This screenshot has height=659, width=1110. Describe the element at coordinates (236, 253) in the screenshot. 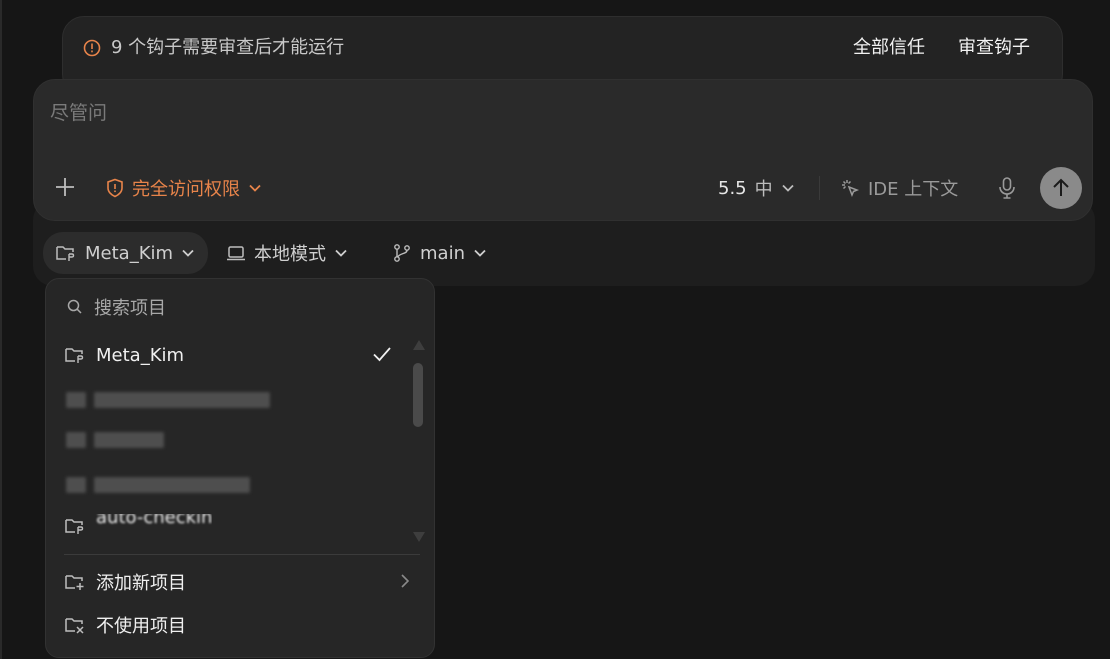

I see `laptop-icon` at that location.